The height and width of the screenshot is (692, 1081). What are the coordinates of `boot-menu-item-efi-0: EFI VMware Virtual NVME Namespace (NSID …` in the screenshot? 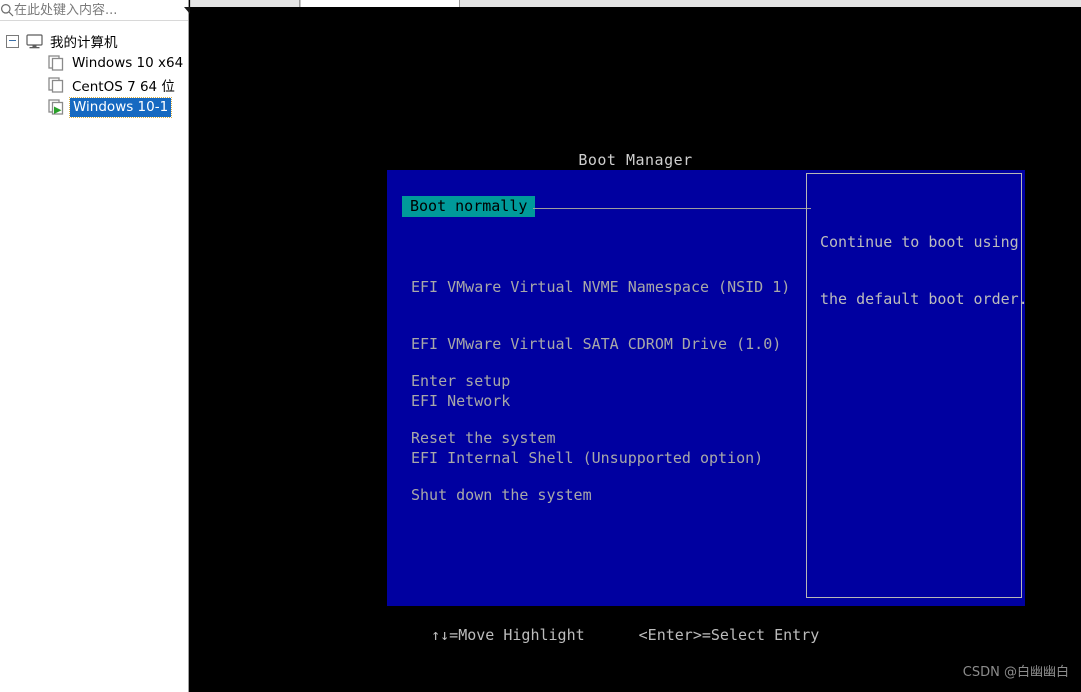 It's located at (600, 287).